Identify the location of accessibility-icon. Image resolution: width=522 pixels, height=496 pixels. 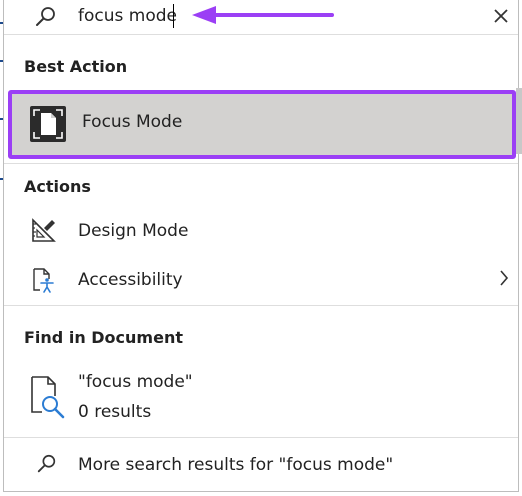
(43, 280).